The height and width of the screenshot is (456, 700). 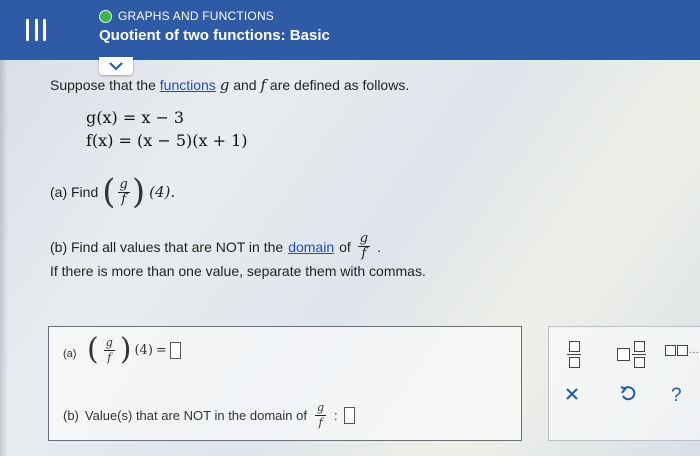 I want to click on undo-icon, so click(x=628, y=394).